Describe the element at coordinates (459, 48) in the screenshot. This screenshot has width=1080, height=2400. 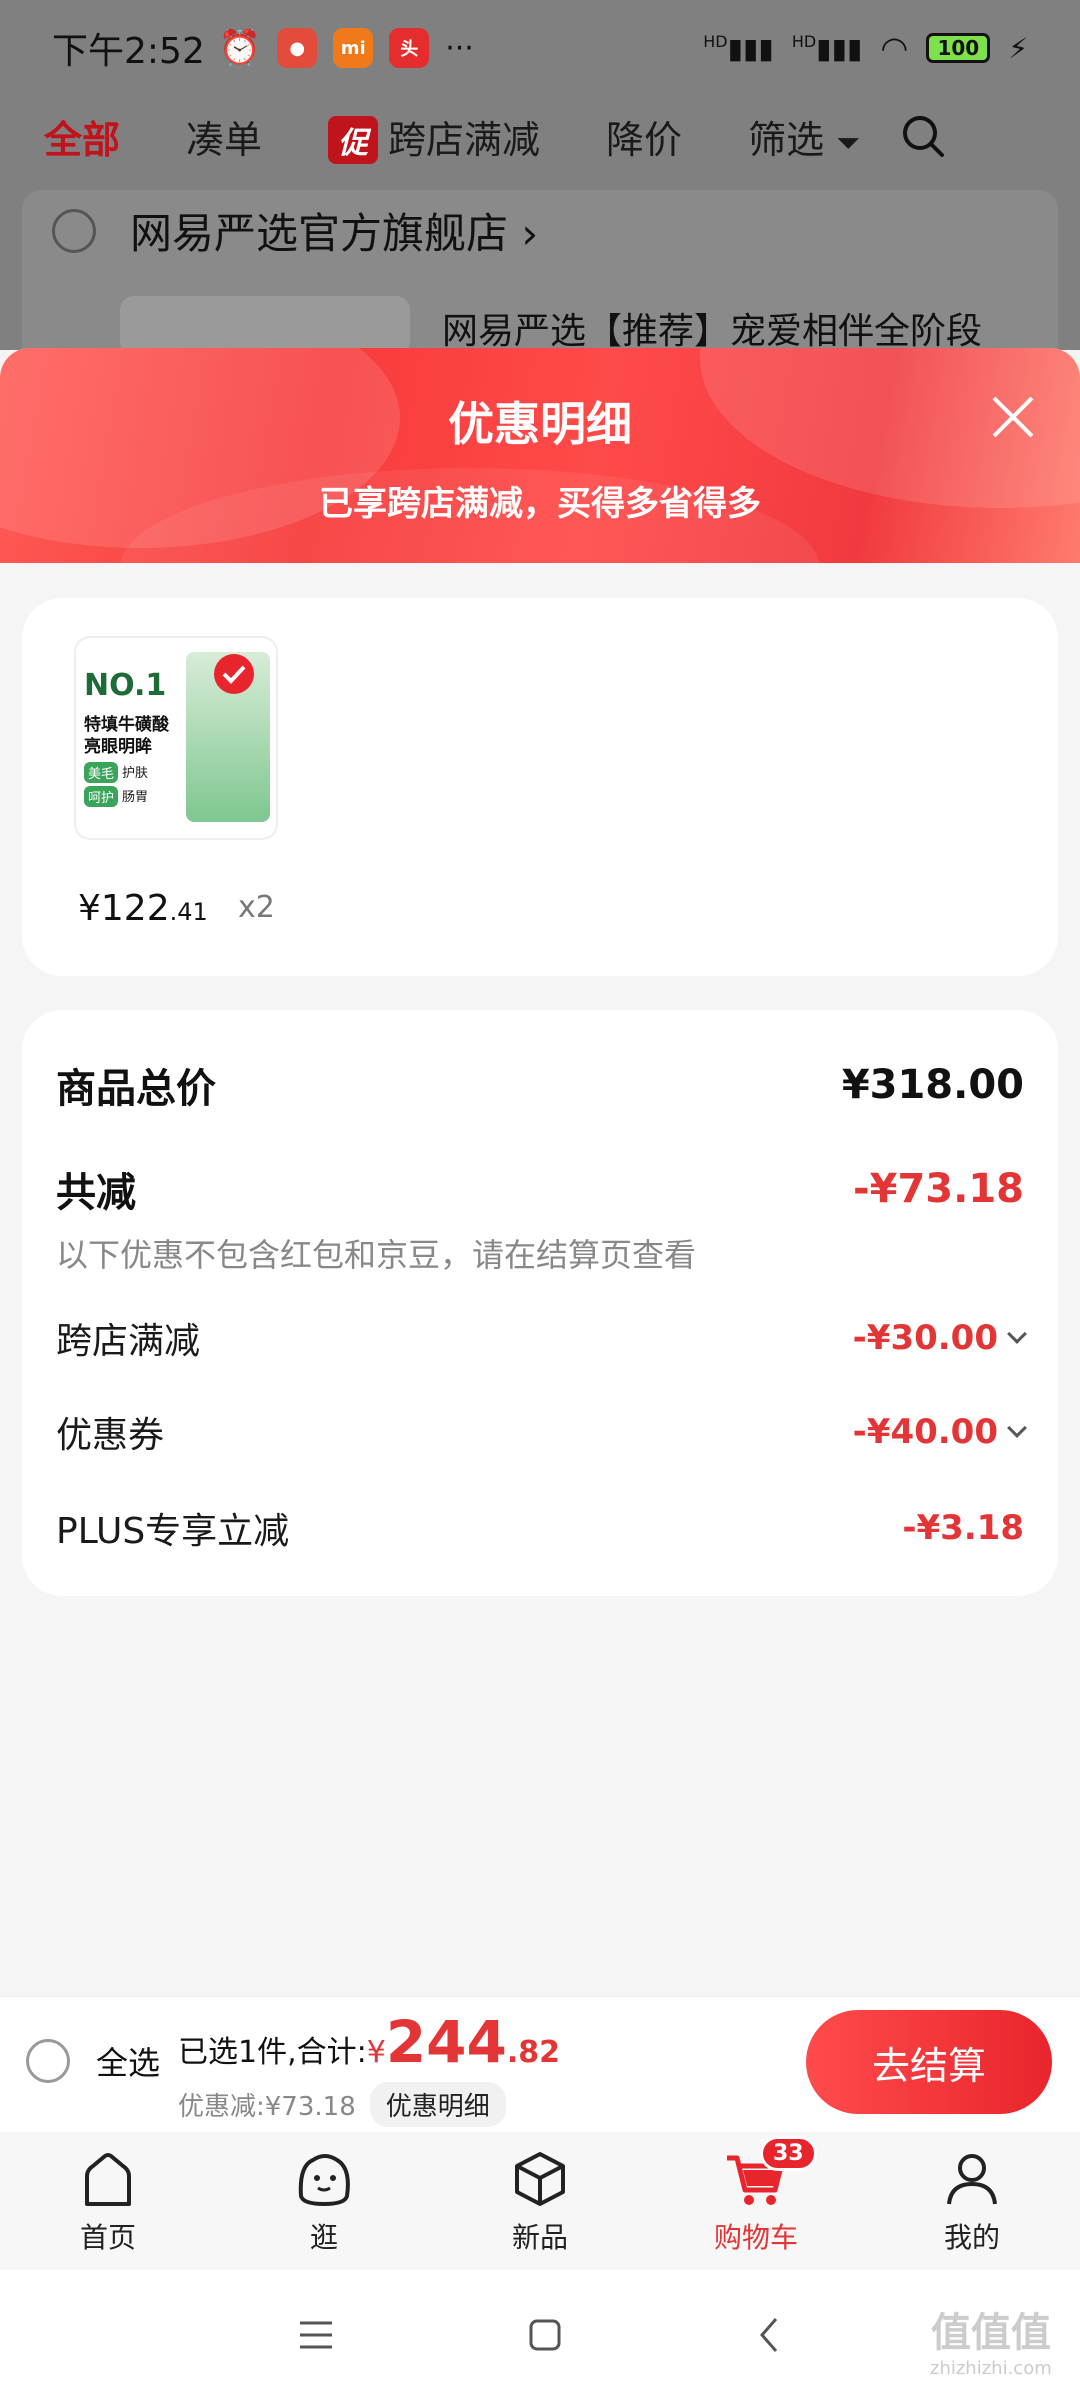
I see `more-notifications: ···` at that location.